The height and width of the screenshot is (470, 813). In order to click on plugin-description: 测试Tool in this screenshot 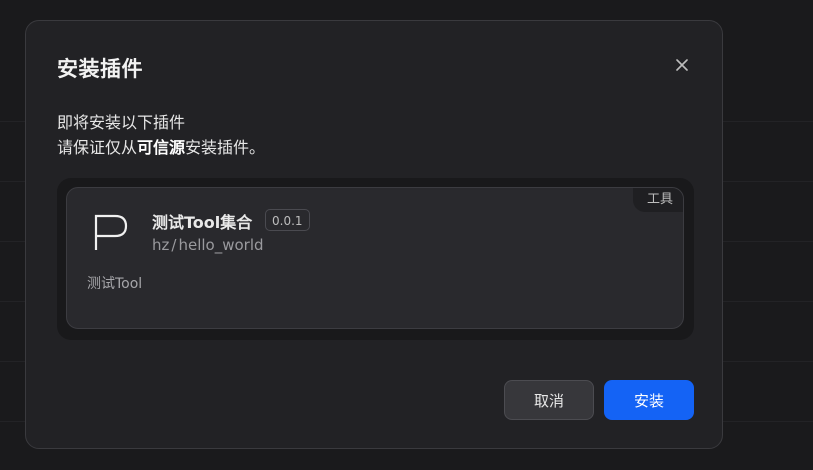, I will do `click(115, 284)`.